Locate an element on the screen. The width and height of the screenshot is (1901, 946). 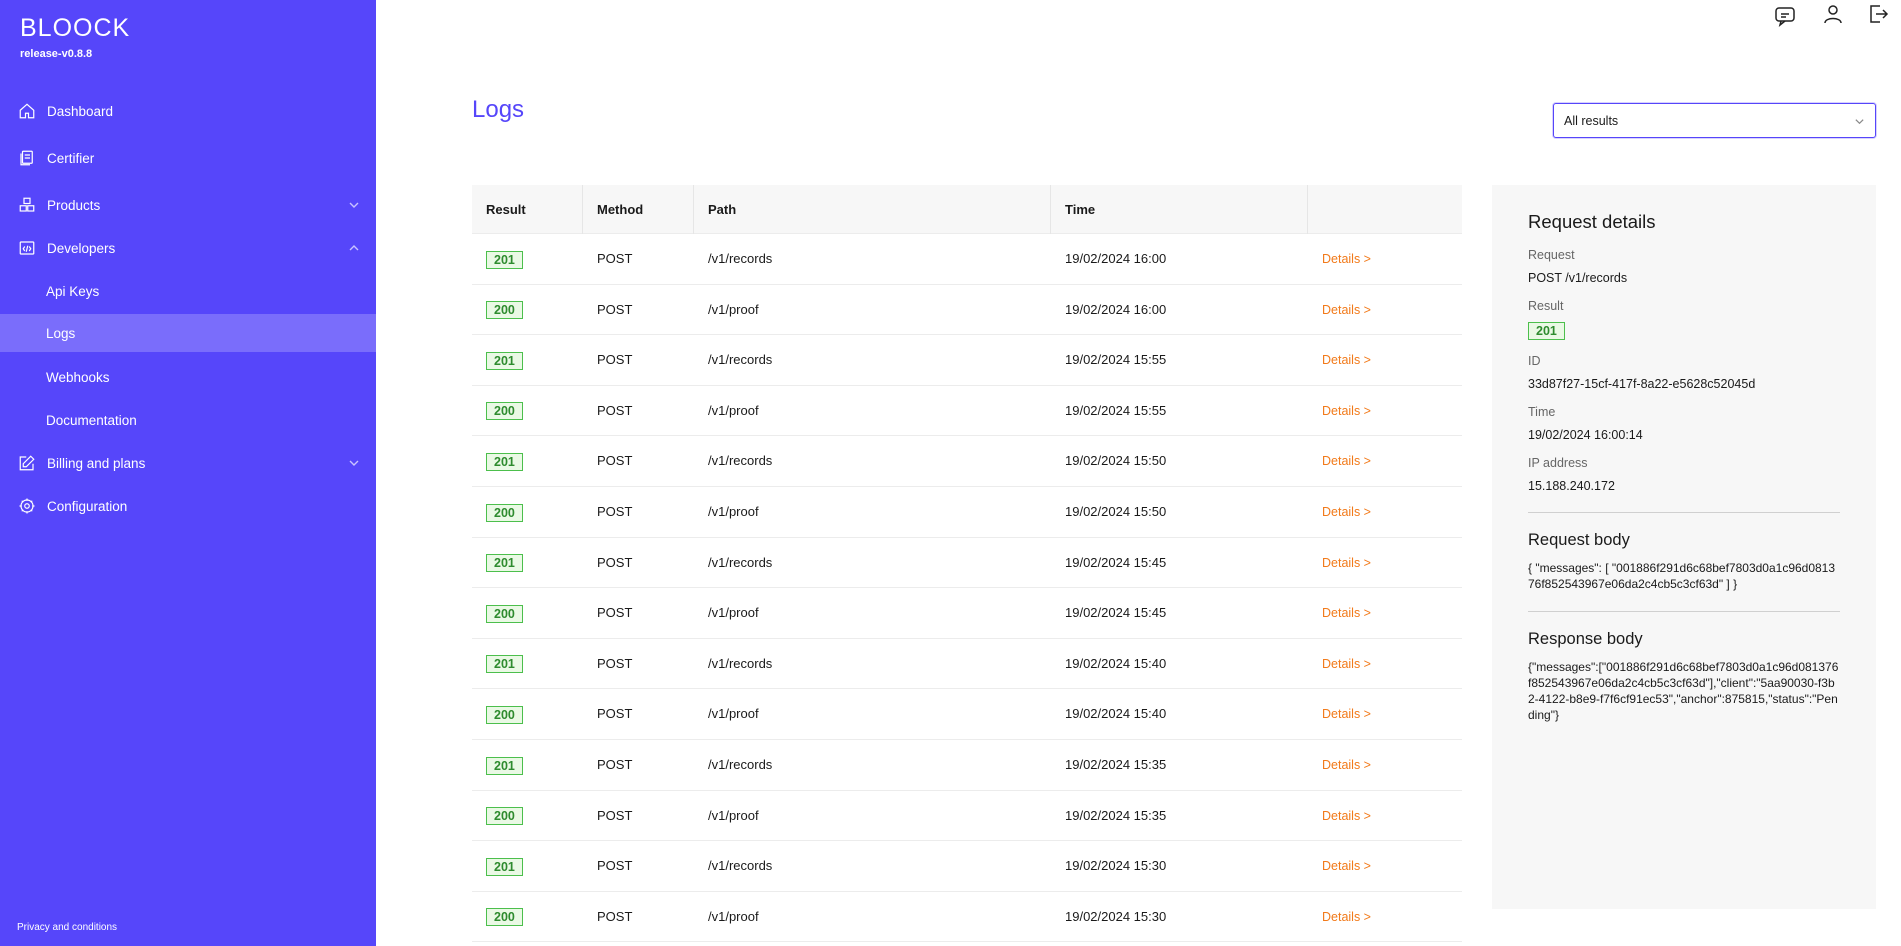
sidebar-item-products: Products is located at coordinates (188, 205).